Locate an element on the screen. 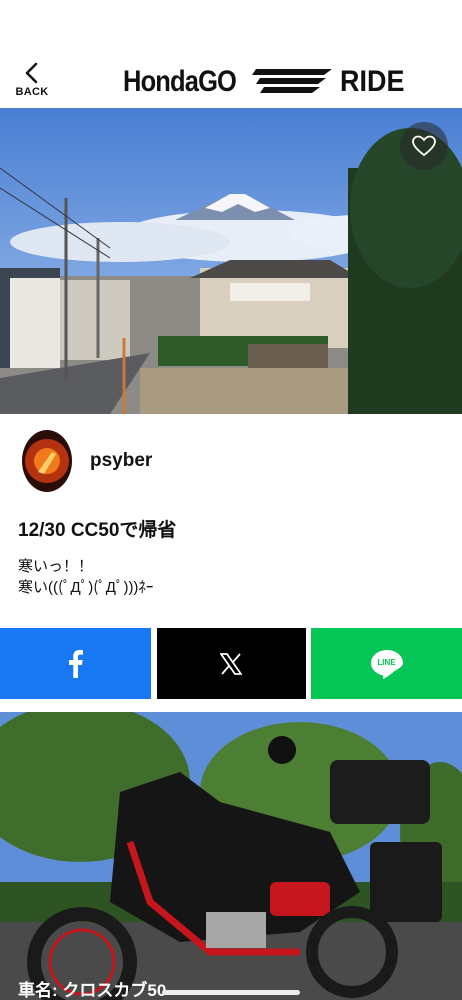 This screenshot has width=462, height=1000. hondago-ride-logo: HondaGO RIDE is located at coordinates (267, 82).